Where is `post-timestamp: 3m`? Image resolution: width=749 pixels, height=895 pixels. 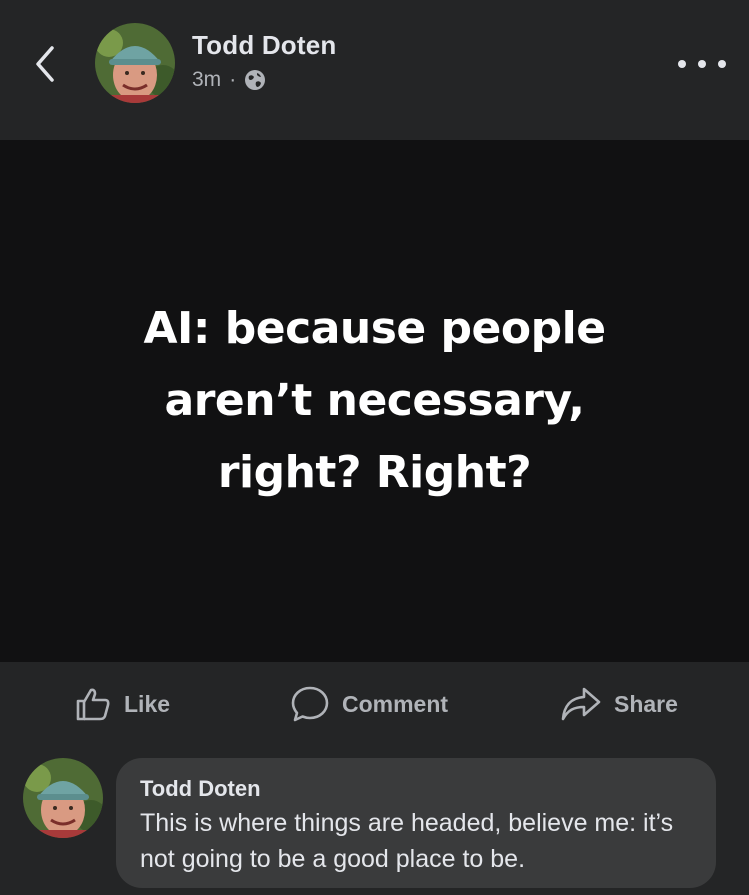 post-timestamp: 3m is located at coordinates (206, 80).